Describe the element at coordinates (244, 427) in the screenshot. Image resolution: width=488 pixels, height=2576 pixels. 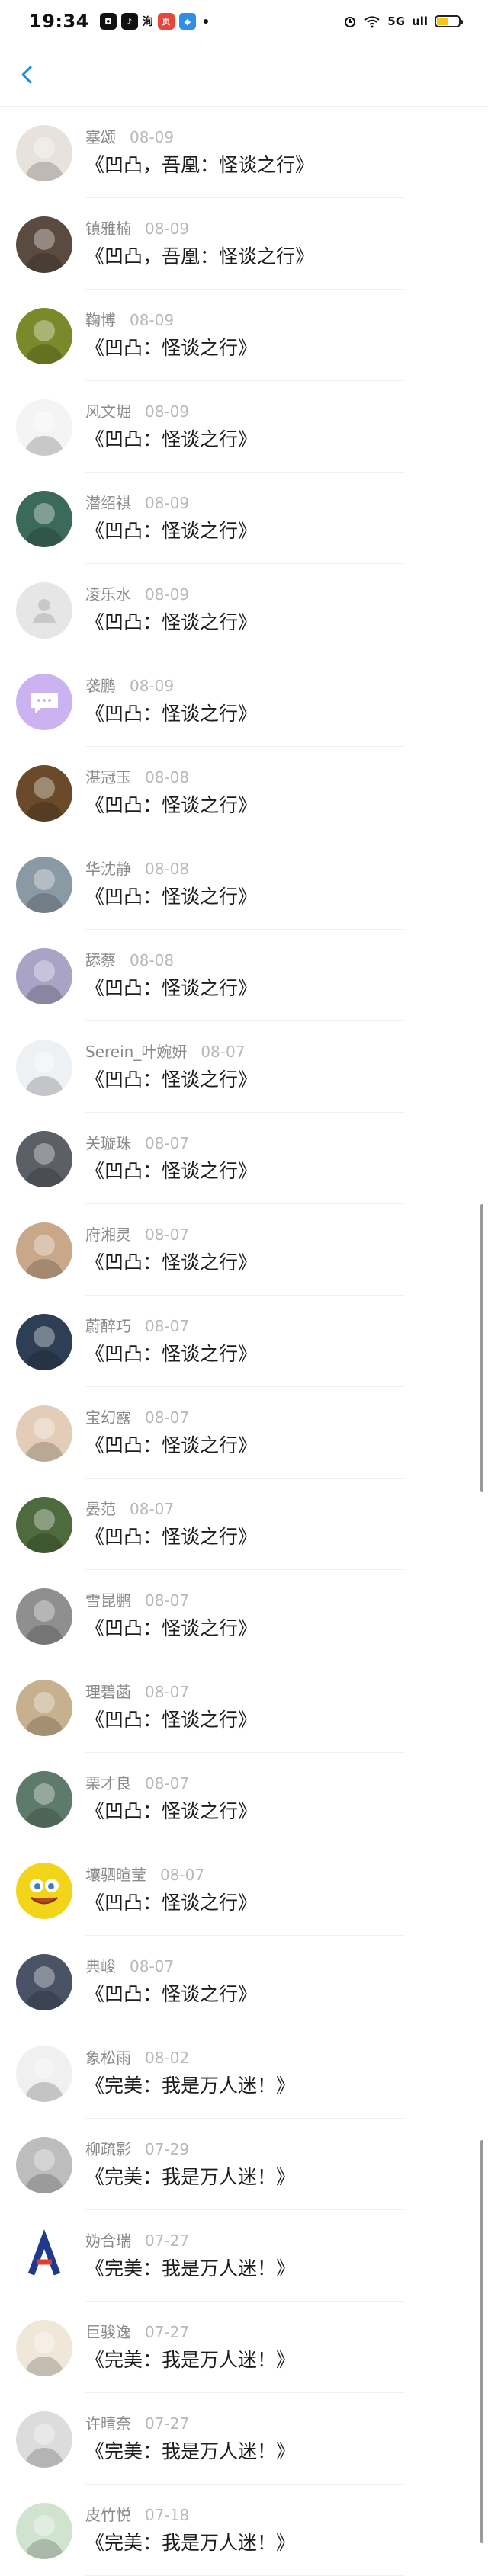
I see `list-item: 风文堀 08-09 《凹凸：怪谈之行》` at that location.